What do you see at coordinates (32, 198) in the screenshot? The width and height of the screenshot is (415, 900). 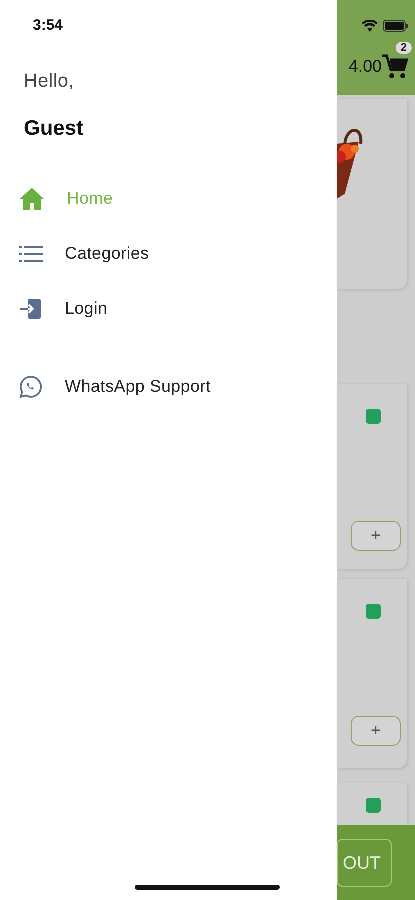 I see `home-icon` at bounding box center [32, 198].